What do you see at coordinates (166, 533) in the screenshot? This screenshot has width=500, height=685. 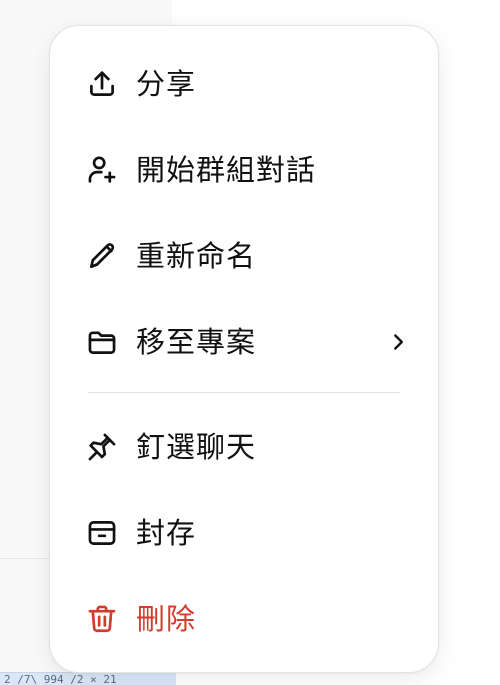 I see `menu-item-label: 封存` at bounding box center [166, 533].